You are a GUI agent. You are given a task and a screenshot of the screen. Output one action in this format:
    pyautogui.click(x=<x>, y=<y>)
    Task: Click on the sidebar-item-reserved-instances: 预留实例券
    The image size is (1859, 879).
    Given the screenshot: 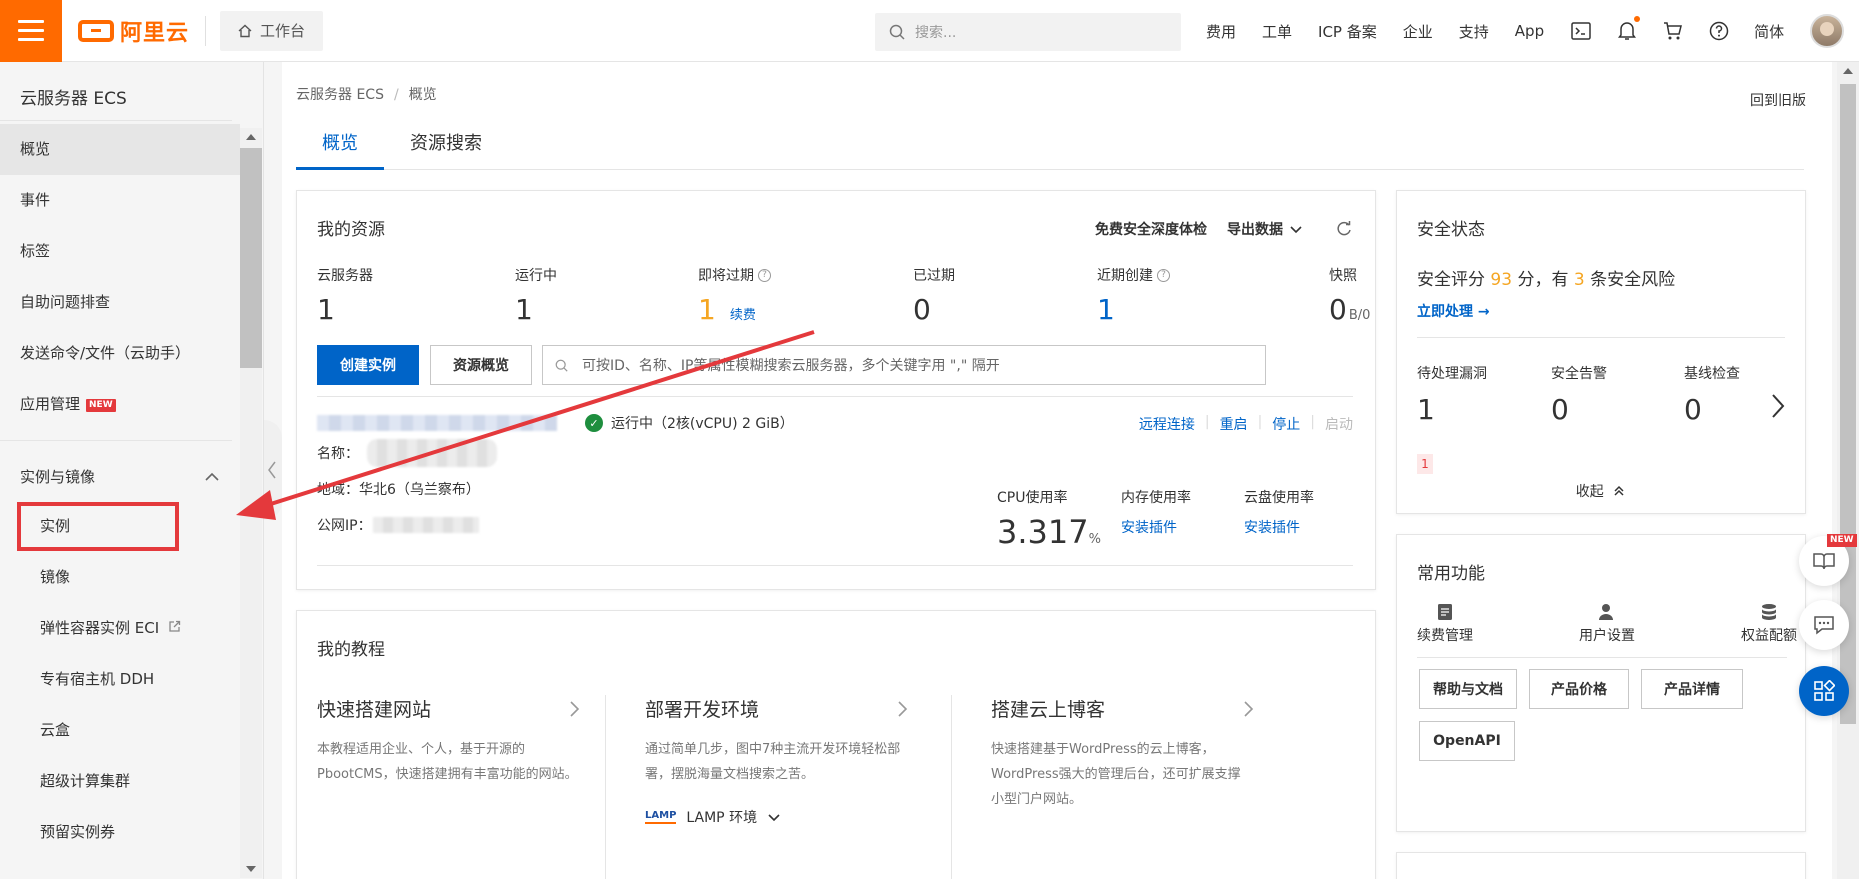 What is the action you would take?
    pyautogui.click(x=120, y=832)
    